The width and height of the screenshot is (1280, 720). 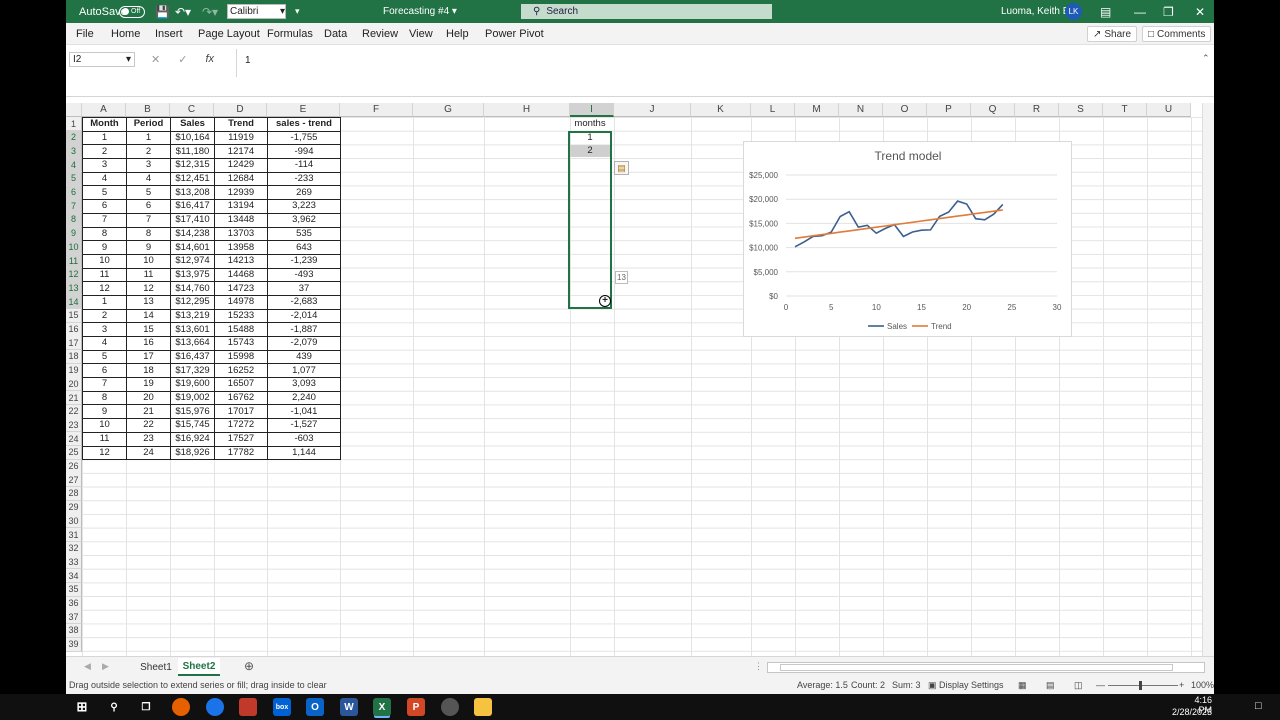 What do you see at coordinates (183, 11) in the screenshot?
I see `undo-icon: ↶▾` at bounding box center [183, 11].